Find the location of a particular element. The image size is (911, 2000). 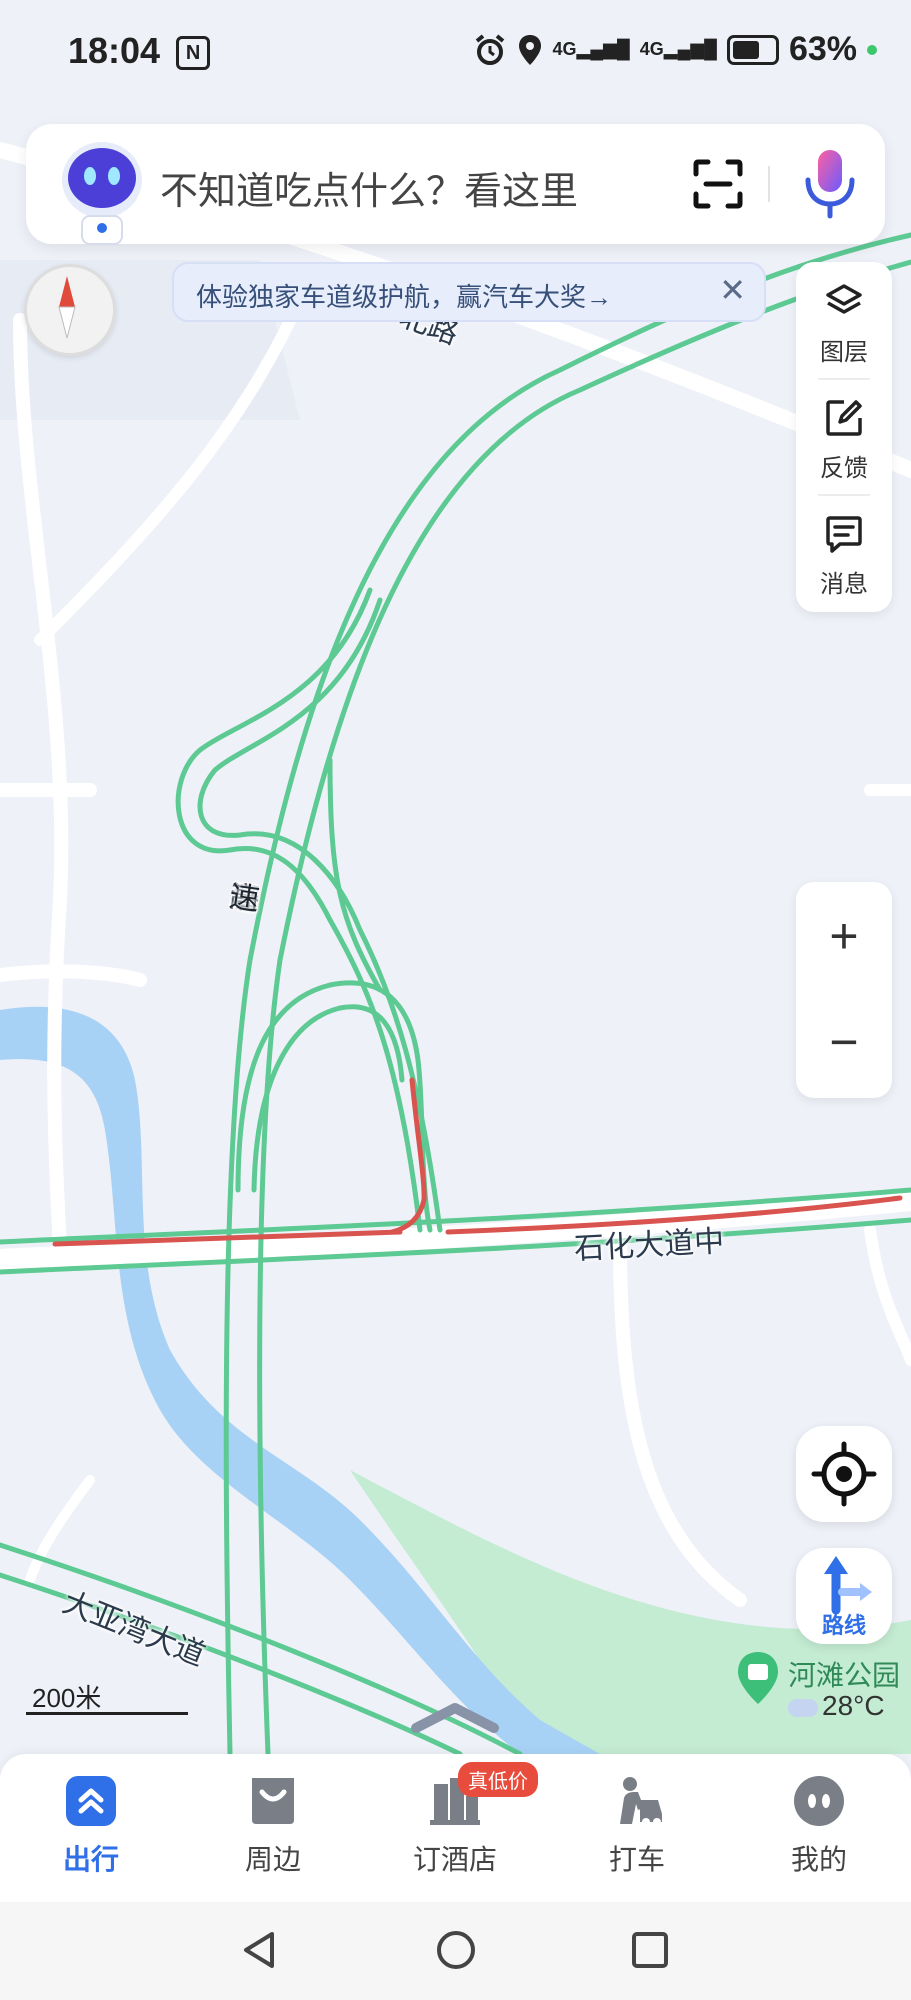

home-icon is located at coordinates (456, 1950).